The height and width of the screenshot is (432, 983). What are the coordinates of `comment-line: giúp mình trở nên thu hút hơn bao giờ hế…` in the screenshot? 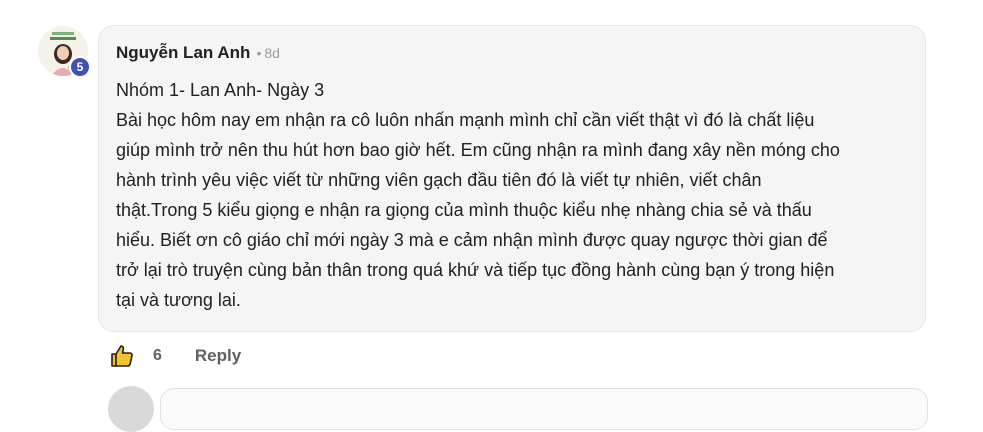 It's located at (478, 150).